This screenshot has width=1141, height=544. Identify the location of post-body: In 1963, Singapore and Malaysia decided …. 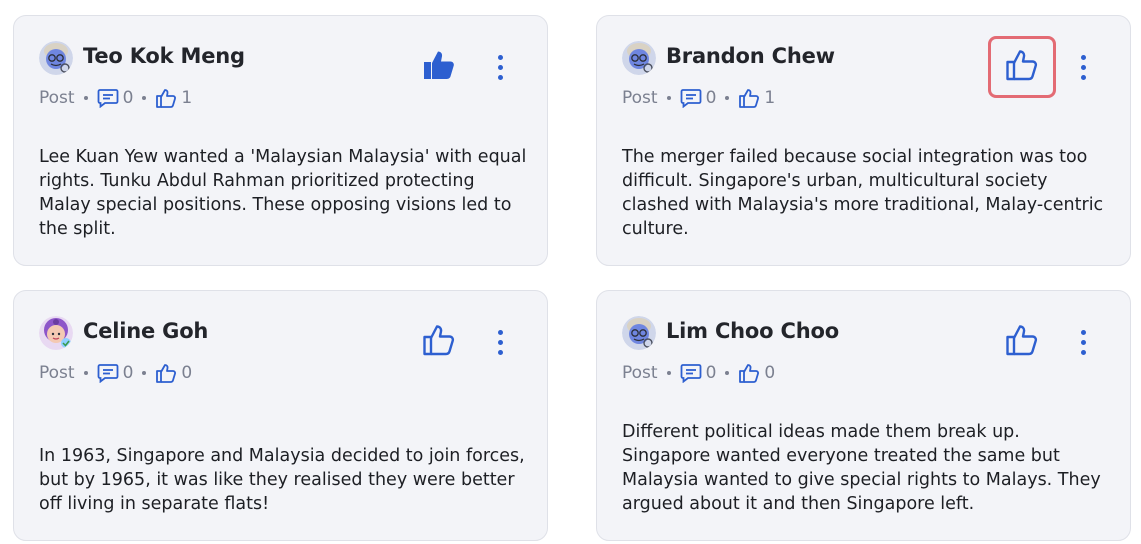
(282, 480).